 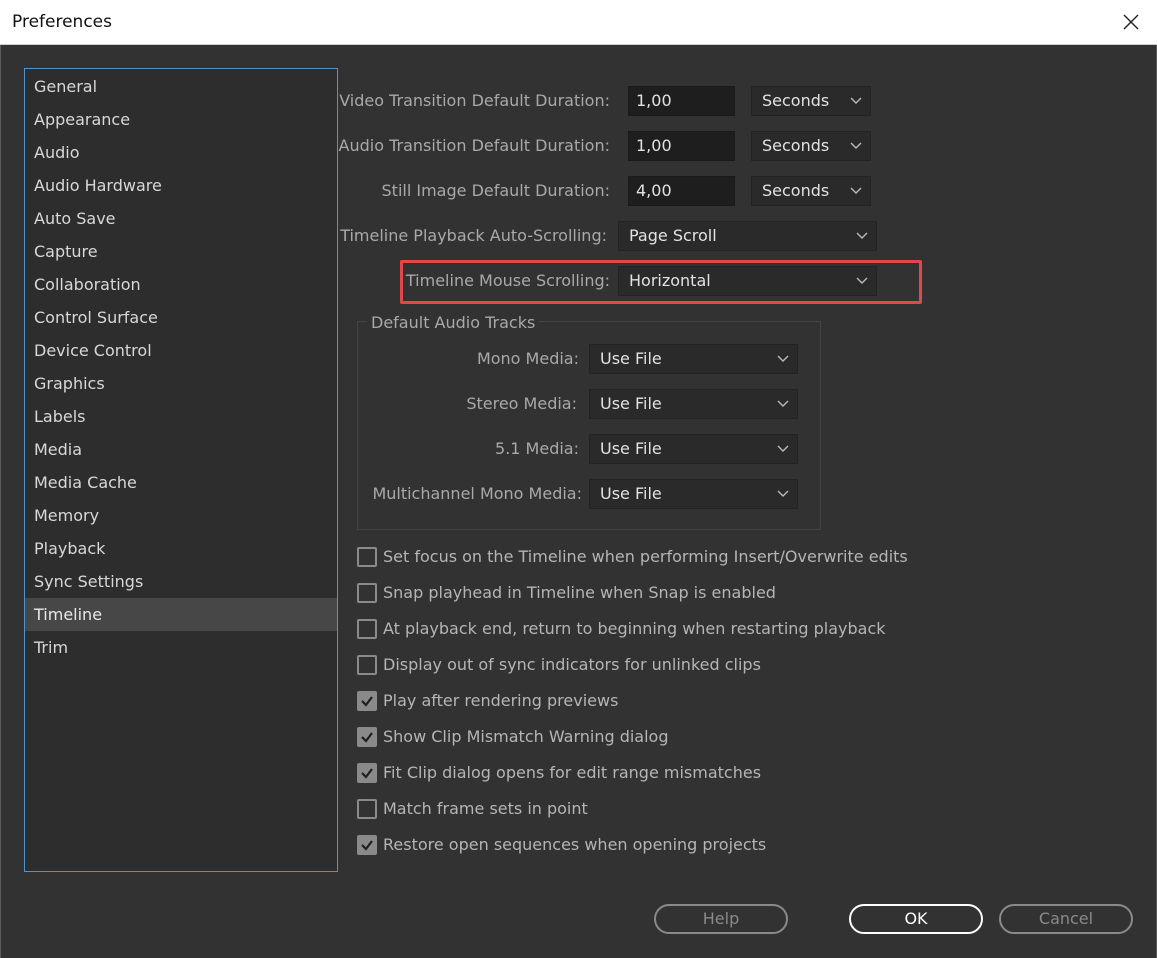 I want to click on sidebar-item-capture: Capture, so click(x=181, y=251).